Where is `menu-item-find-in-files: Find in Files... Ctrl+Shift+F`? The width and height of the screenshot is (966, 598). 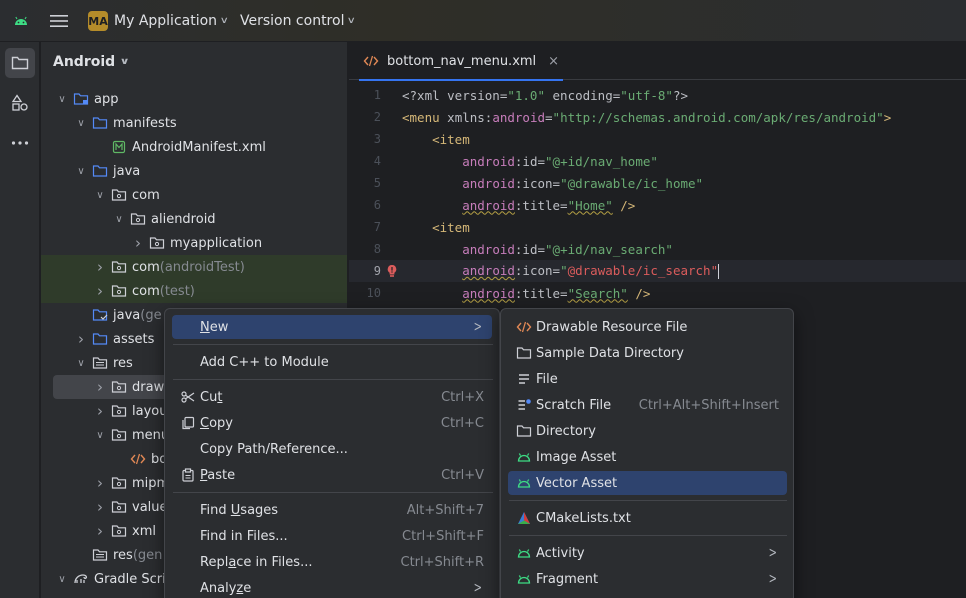
menu-item-find-in-files: Find in Files... Ctrl+Shift+F is located at coordinates (332, 536).